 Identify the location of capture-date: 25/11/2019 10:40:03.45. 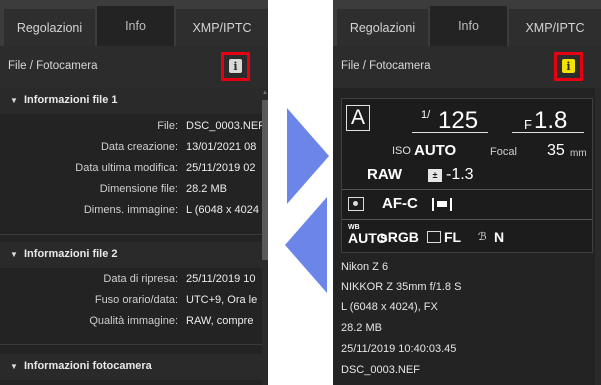
(399, 349).